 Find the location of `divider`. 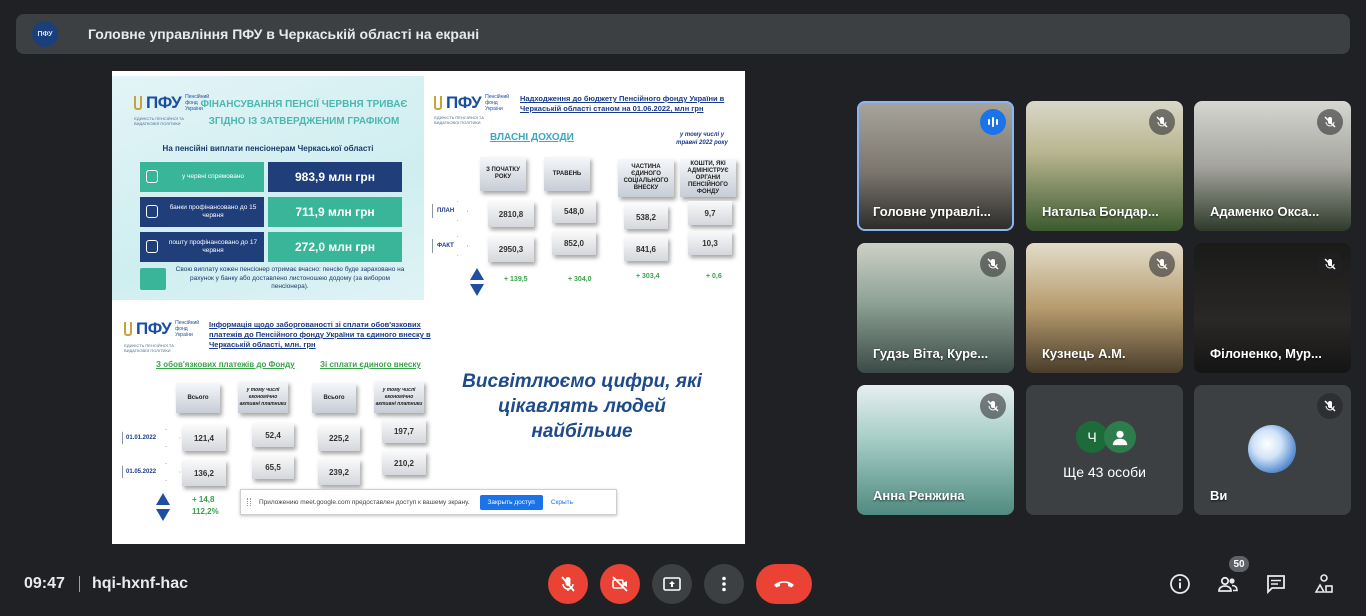

divider is located at coordinates (79, 584).